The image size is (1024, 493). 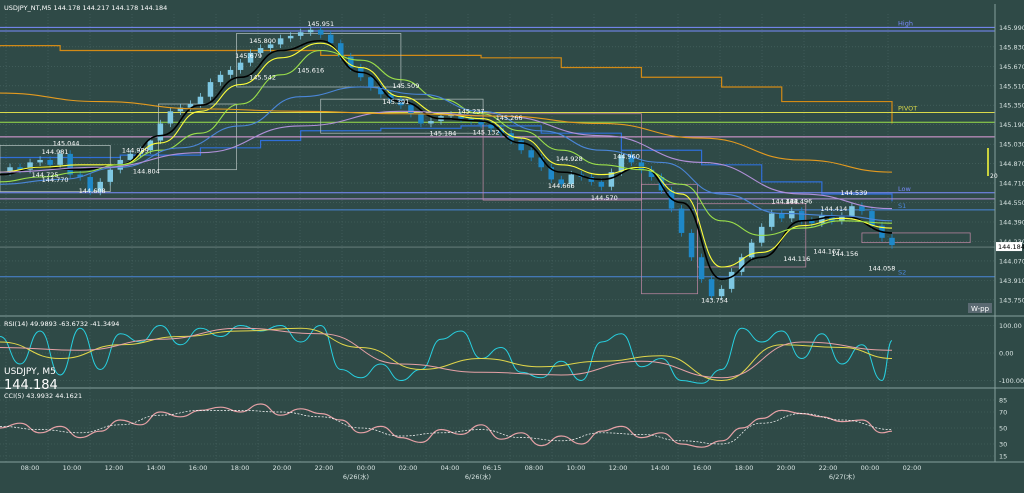 I want to click on price-tick-label: 144.550, so click(x=1011, y=203).